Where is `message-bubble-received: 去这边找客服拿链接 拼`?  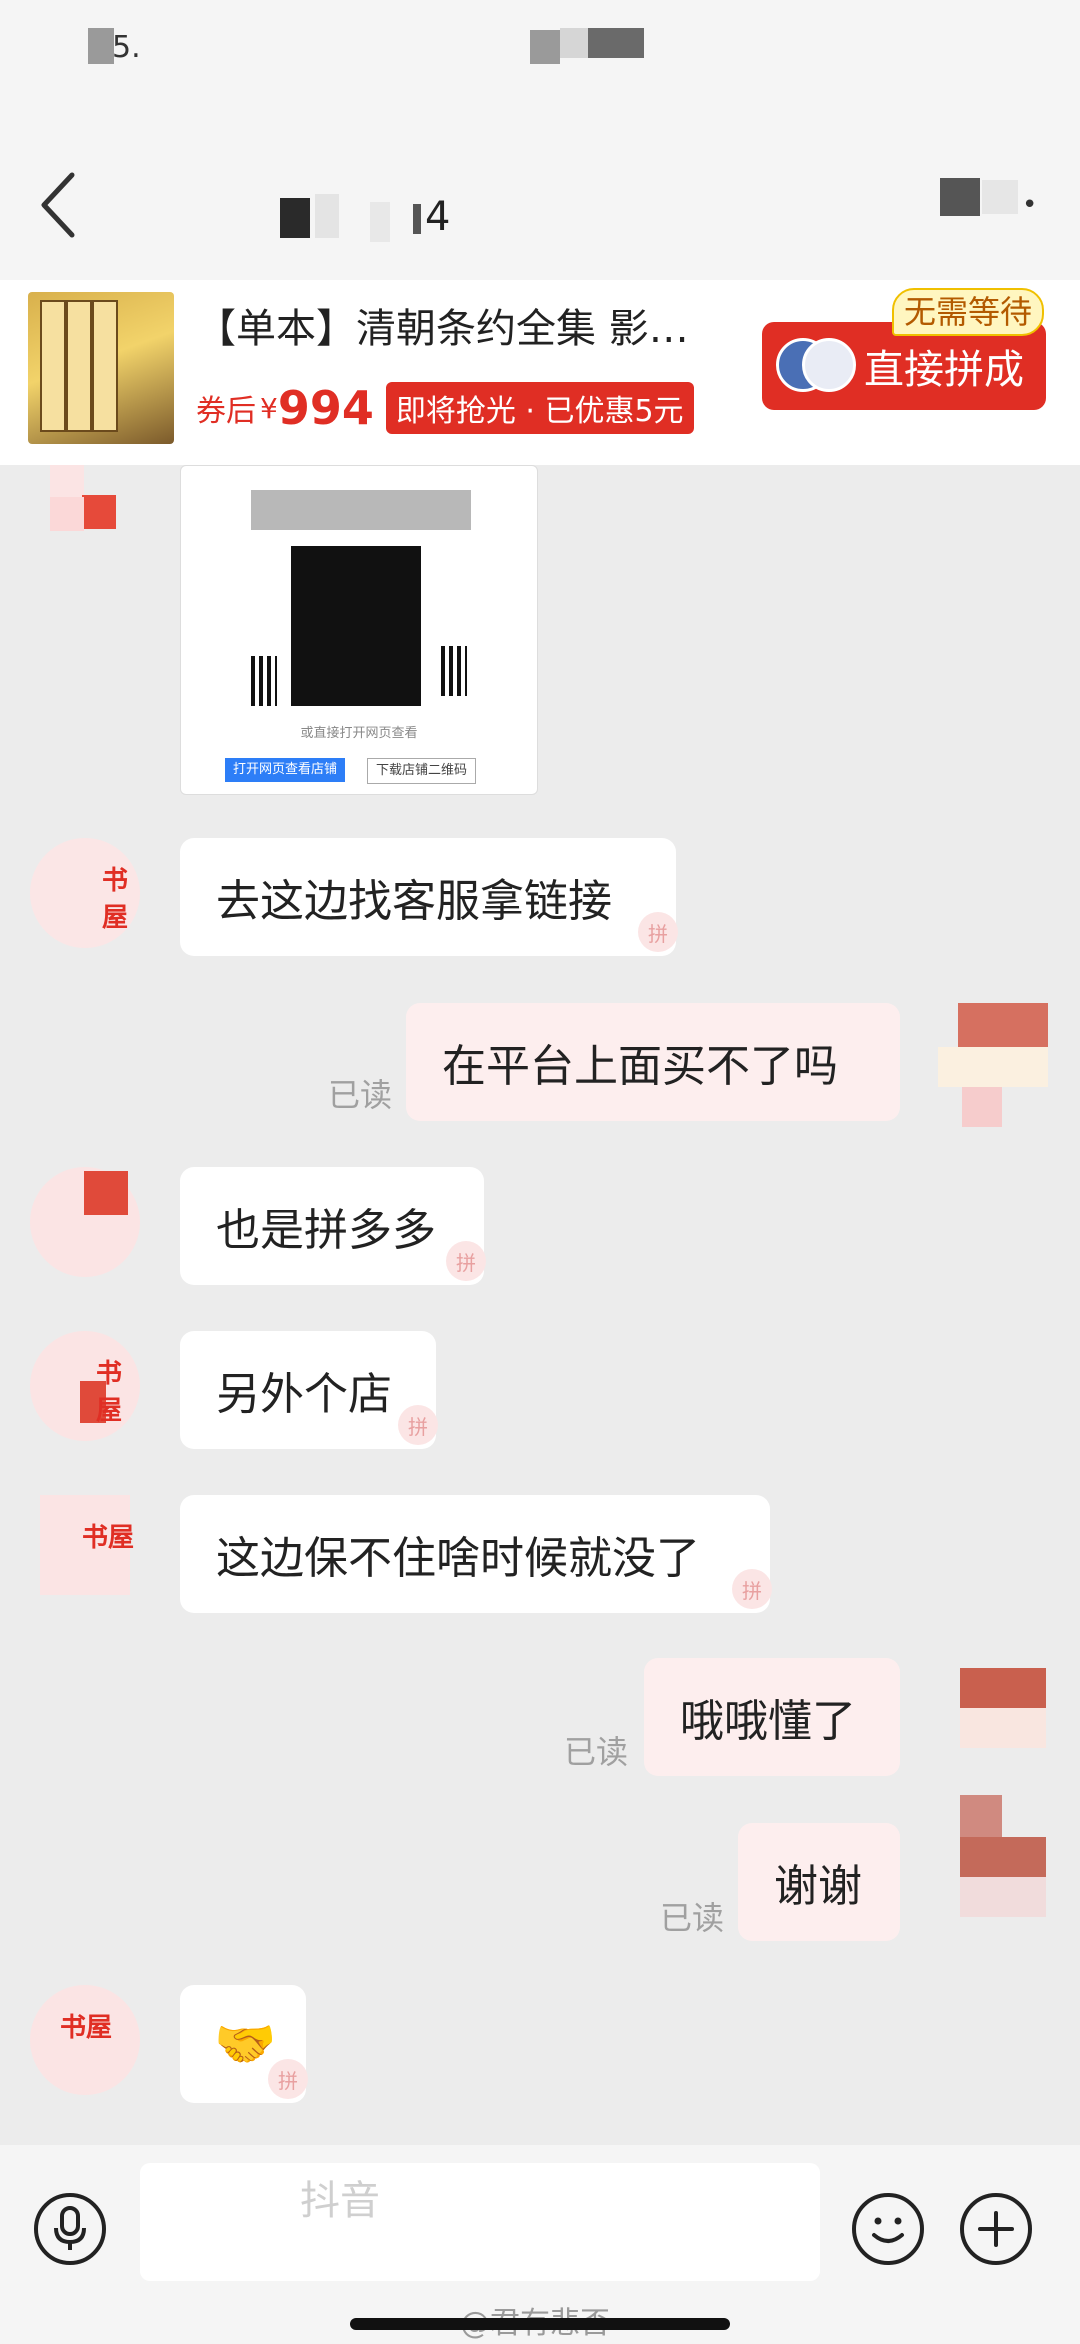
message-bubble-received: 去这边找客服拿链接 拼 is located at coordinates (429, 897).